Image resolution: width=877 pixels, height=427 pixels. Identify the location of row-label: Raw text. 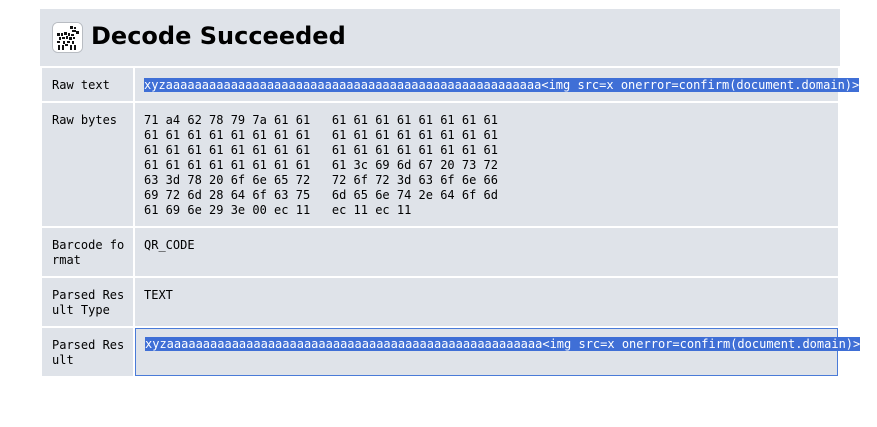
(87, 84).